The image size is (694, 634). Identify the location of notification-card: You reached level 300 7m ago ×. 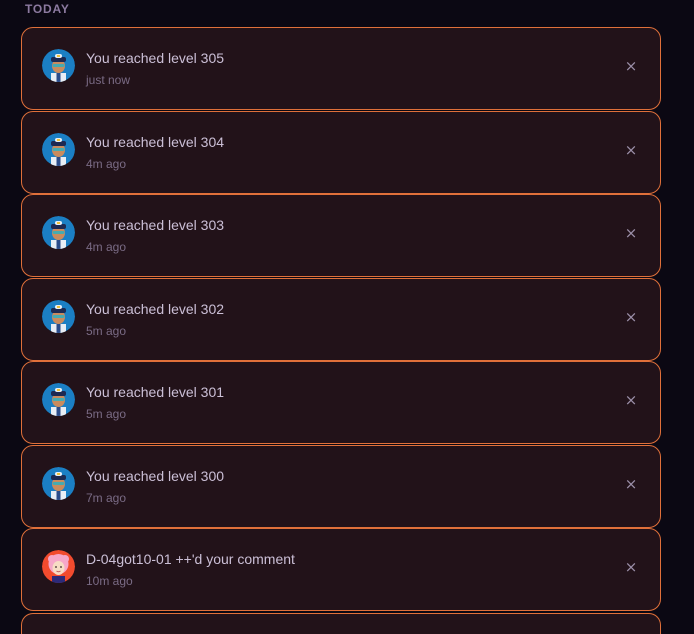
(341, 486).